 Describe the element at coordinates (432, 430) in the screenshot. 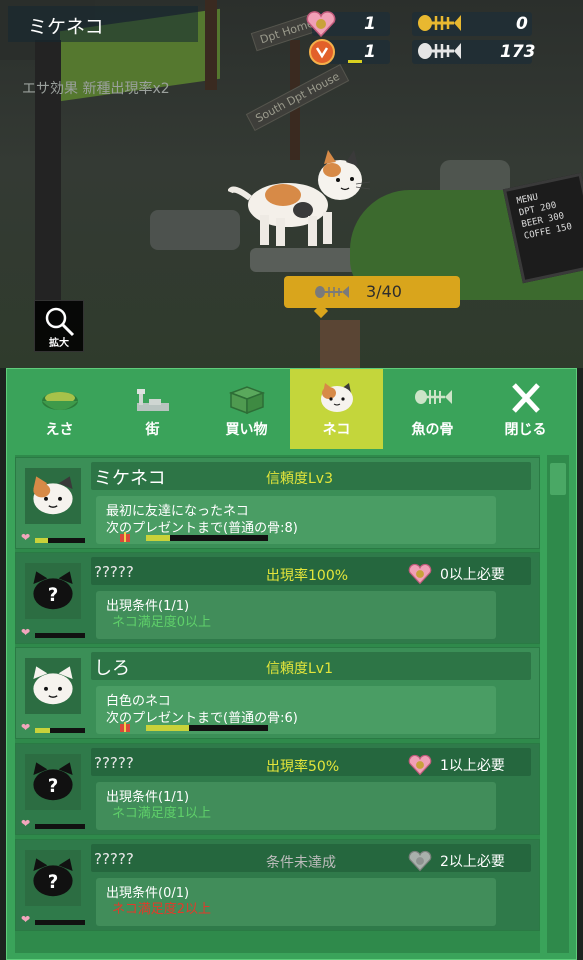

I see `tab-label: 魚の骨` at that location.